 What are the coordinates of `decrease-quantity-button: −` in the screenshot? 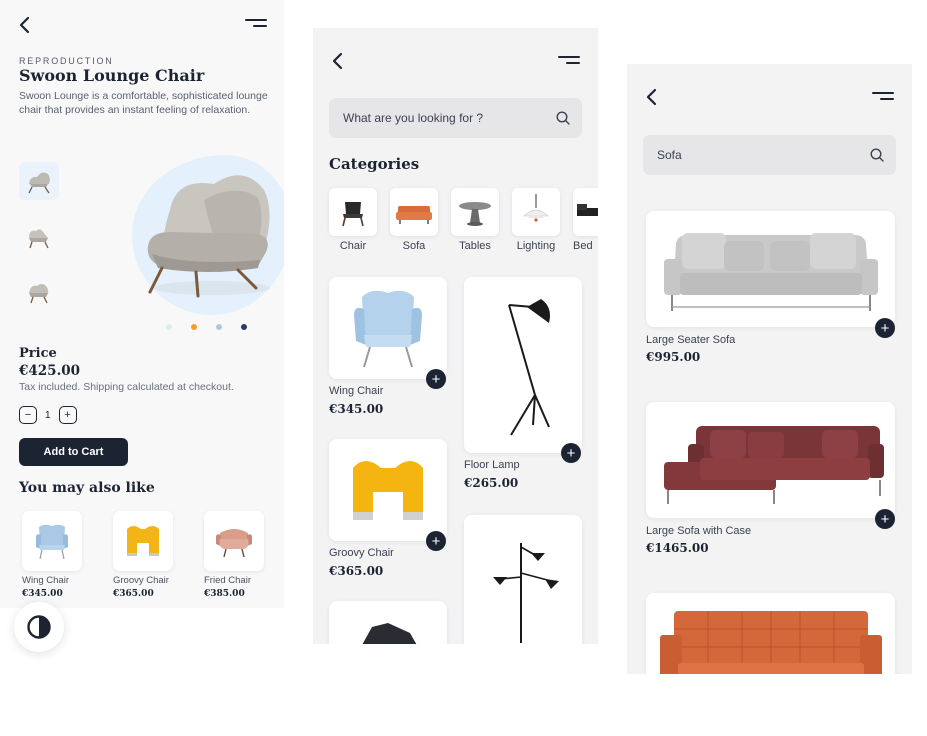 It's located at (28, 415).